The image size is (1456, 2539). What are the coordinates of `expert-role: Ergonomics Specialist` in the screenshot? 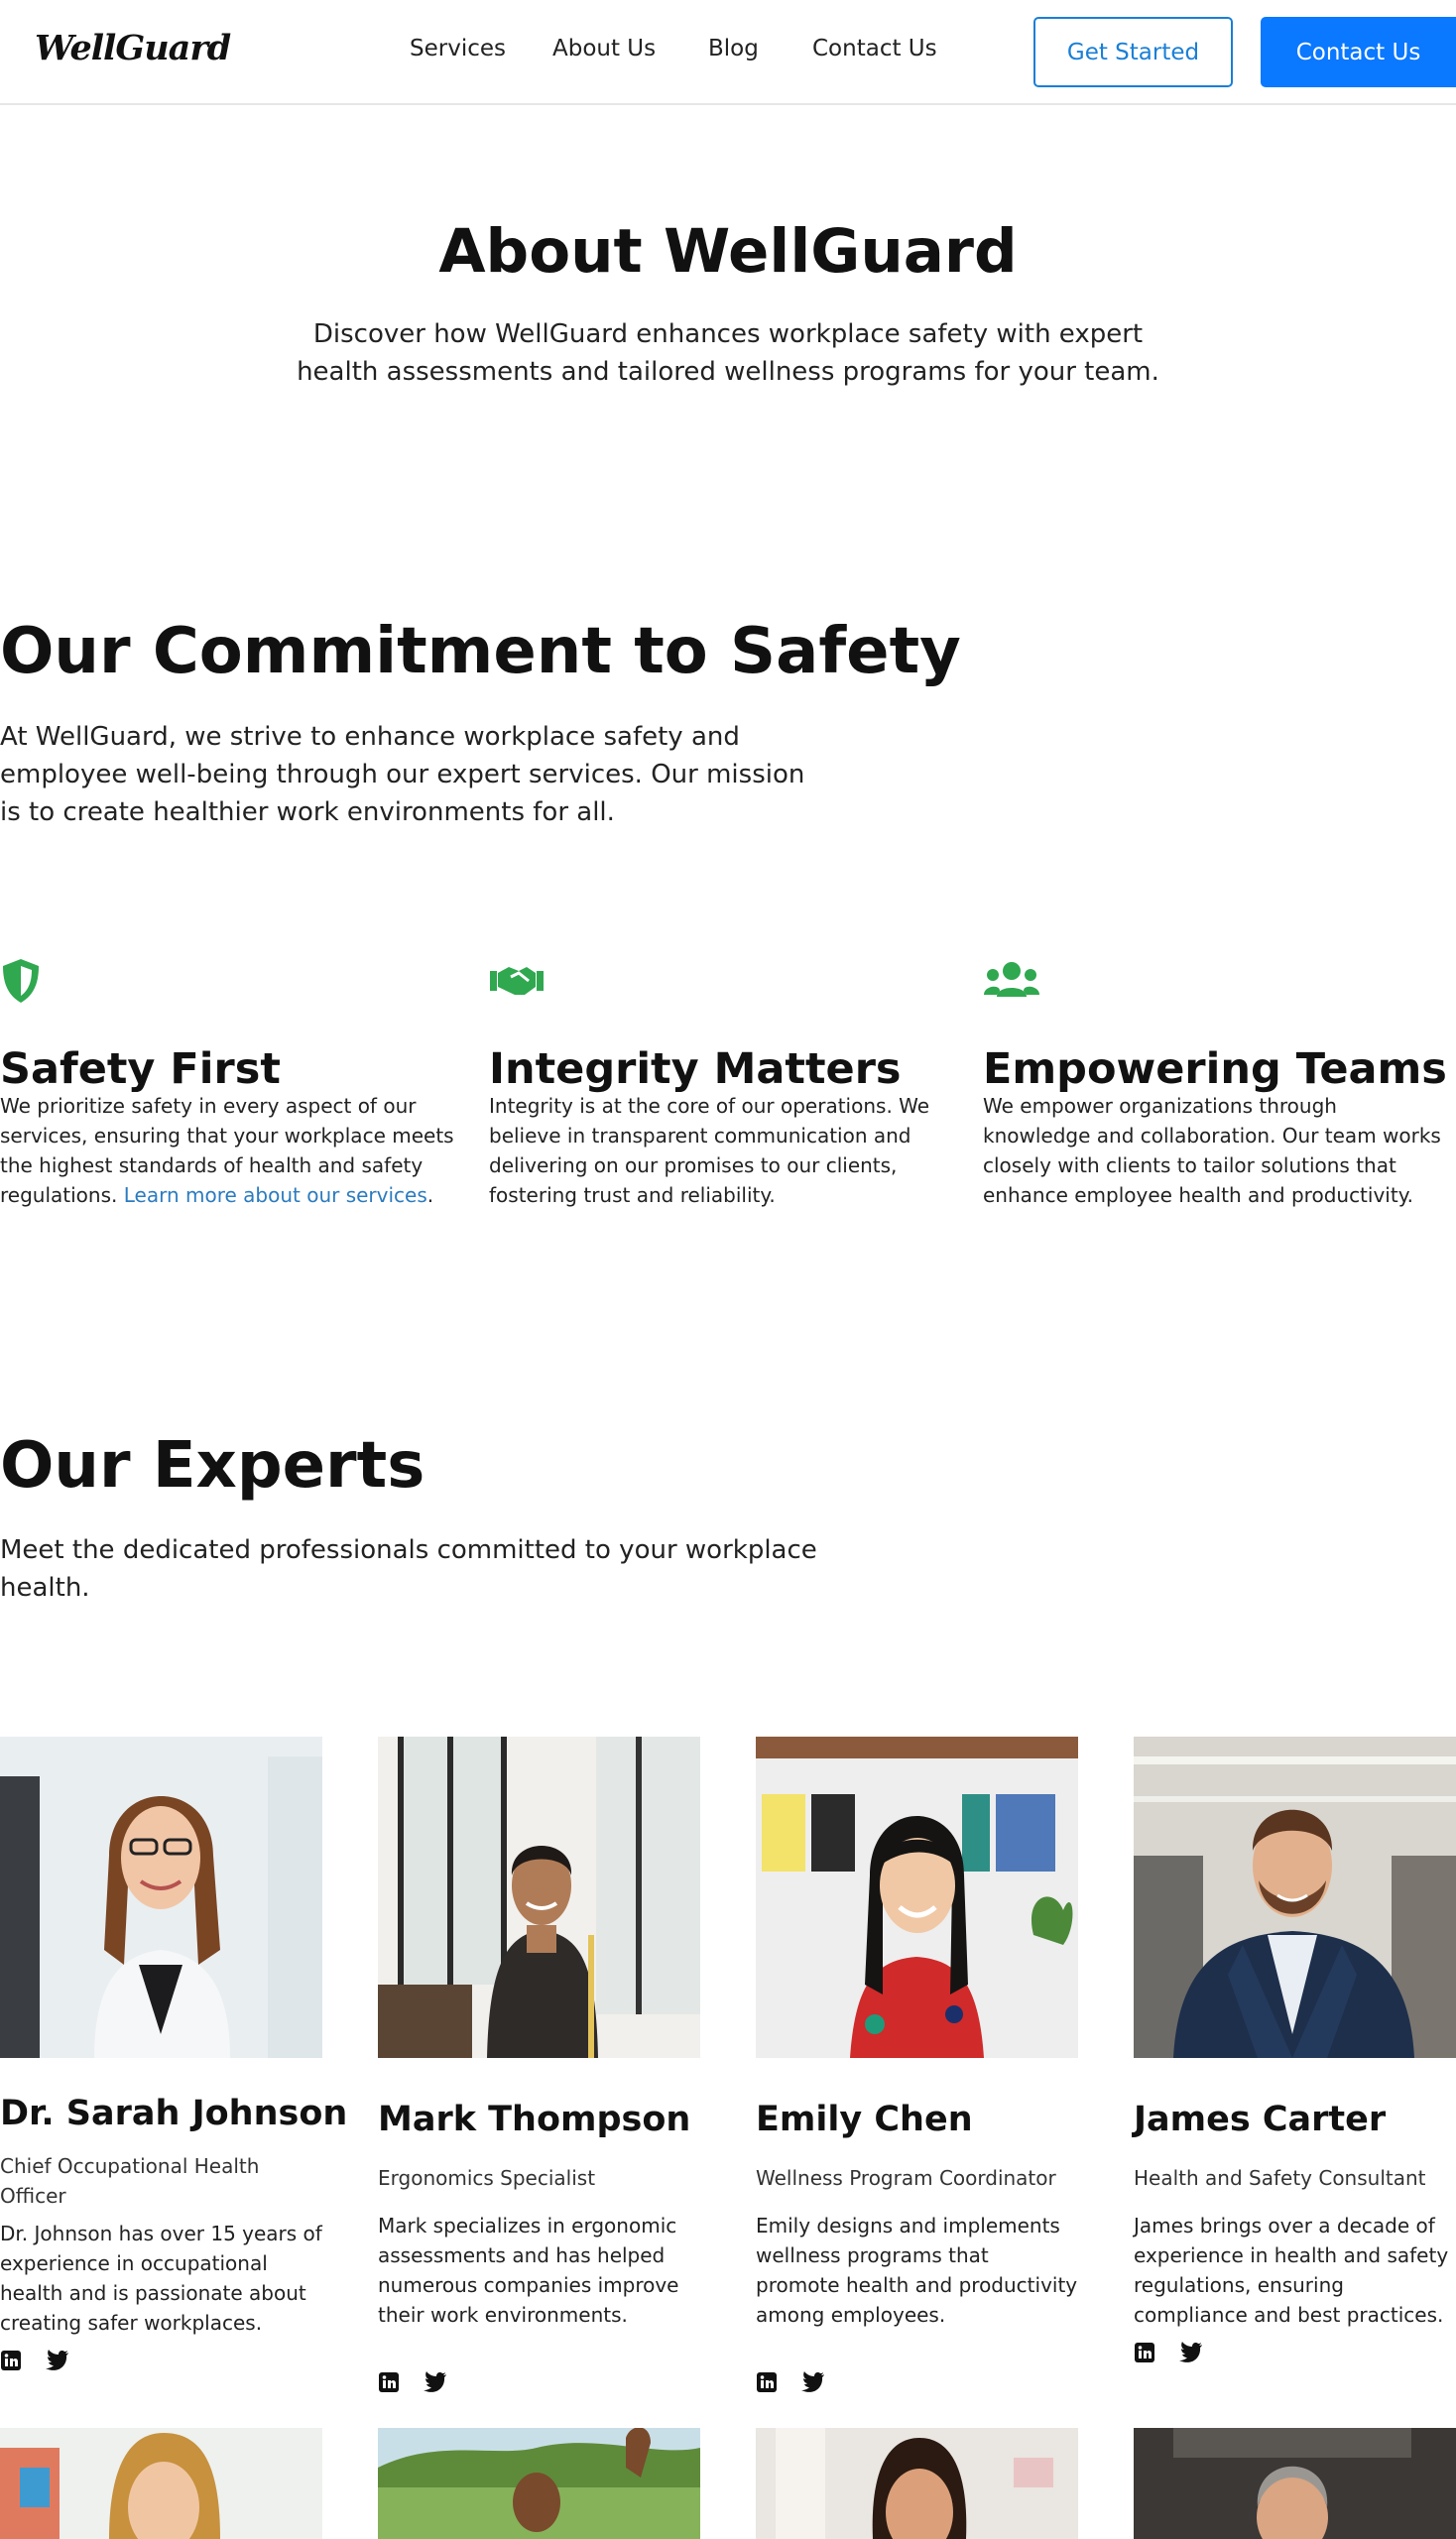 It's located at (487, 2178).